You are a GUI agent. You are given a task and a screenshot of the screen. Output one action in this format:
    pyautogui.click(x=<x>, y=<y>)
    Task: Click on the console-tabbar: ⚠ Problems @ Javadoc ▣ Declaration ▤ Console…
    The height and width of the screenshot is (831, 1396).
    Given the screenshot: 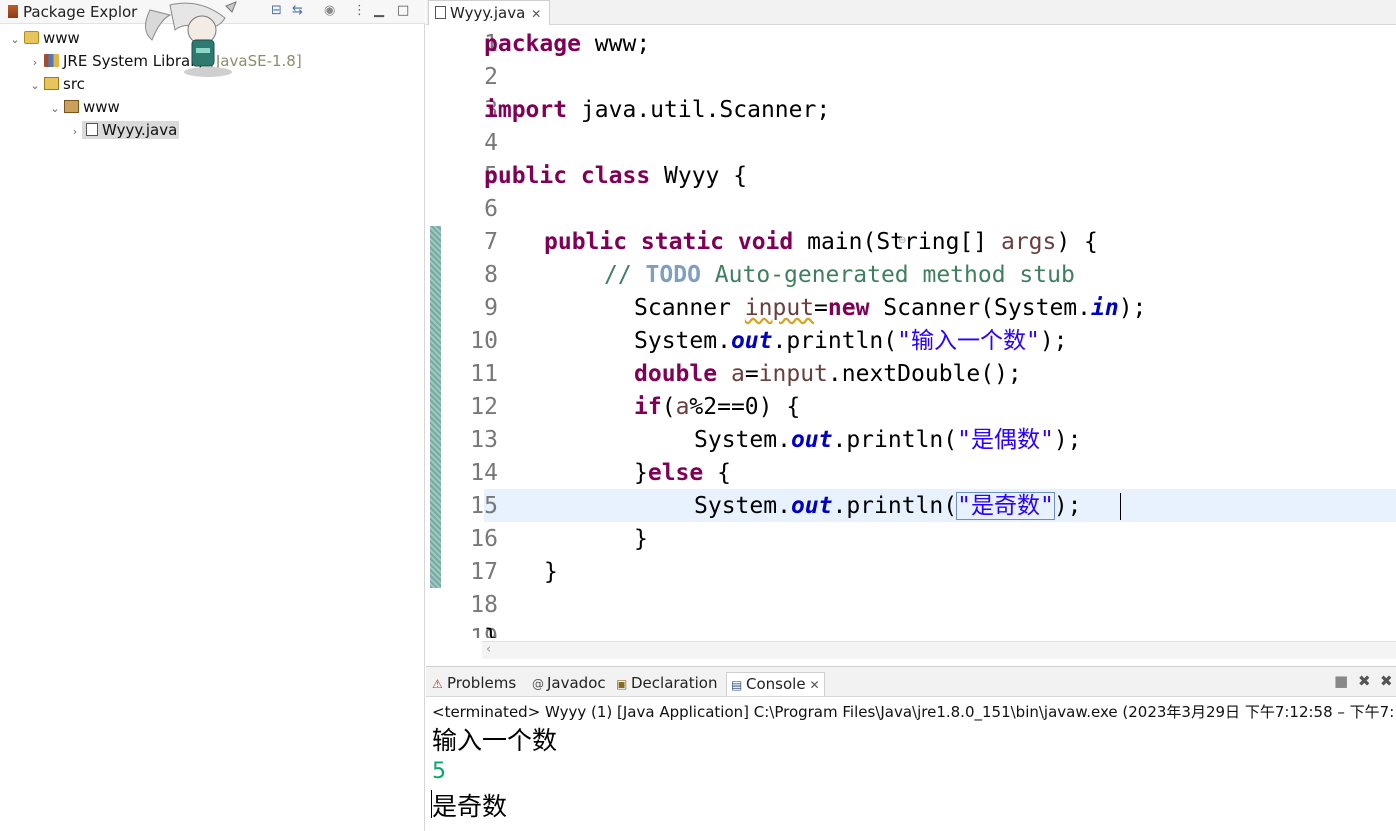 What is the action you would take?
    pyautogui.click(x=911, y=682)
    